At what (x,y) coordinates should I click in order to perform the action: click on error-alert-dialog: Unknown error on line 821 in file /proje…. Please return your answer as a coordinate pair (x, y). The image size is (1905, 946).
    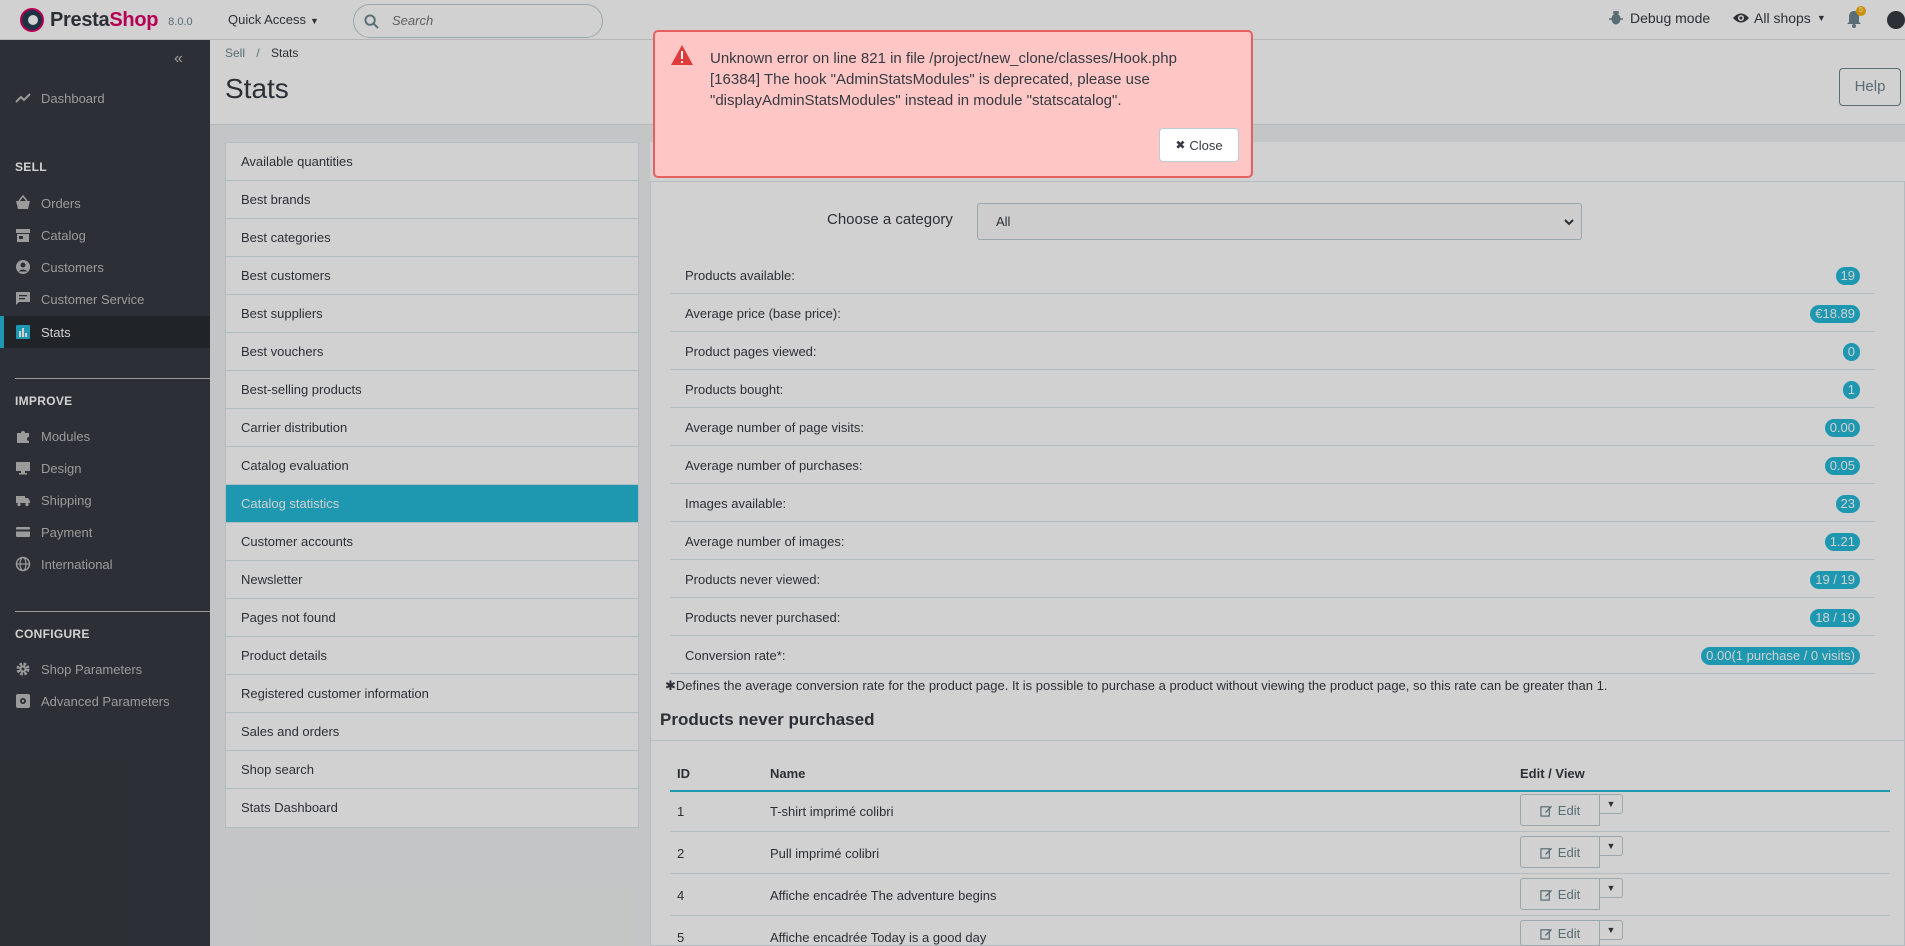
    Looking at the image, I should click on (953, 104).